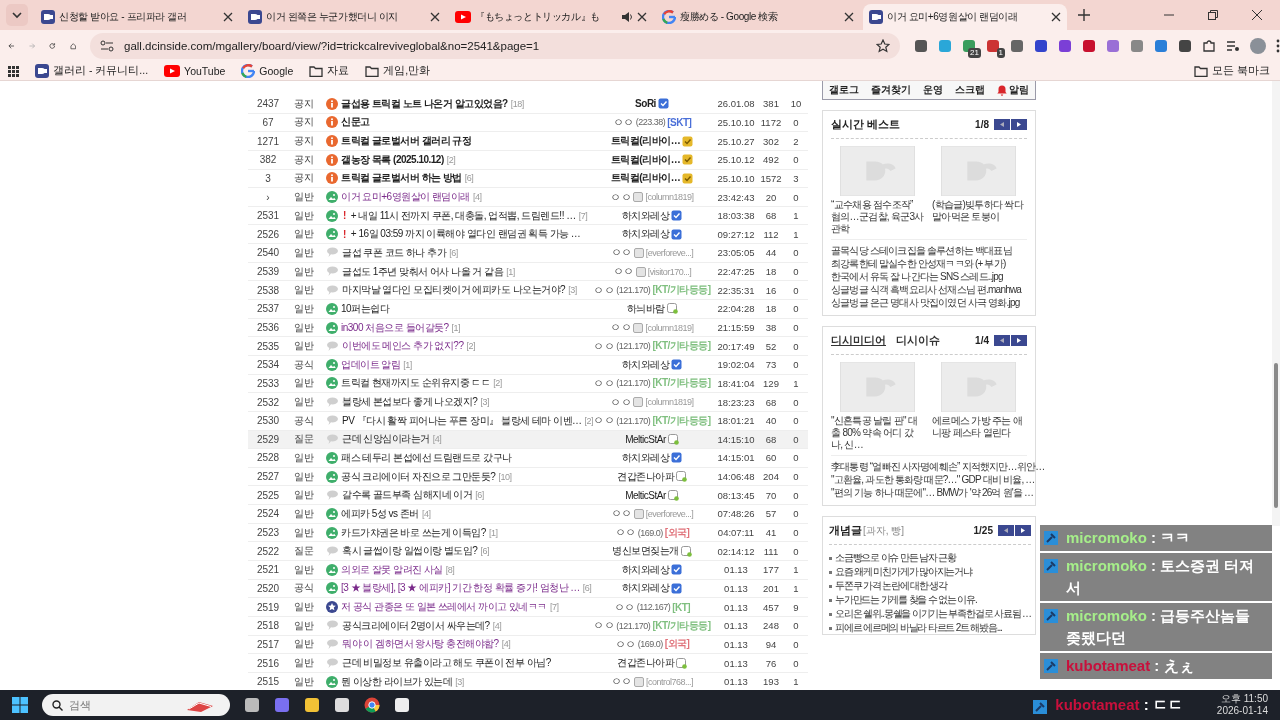 The height and width of the screenshot is (720, 1280). Describe the element at coordinates (645, 551) in the screenshot. I see `writer-name: 병신보면짖는개` at that location.